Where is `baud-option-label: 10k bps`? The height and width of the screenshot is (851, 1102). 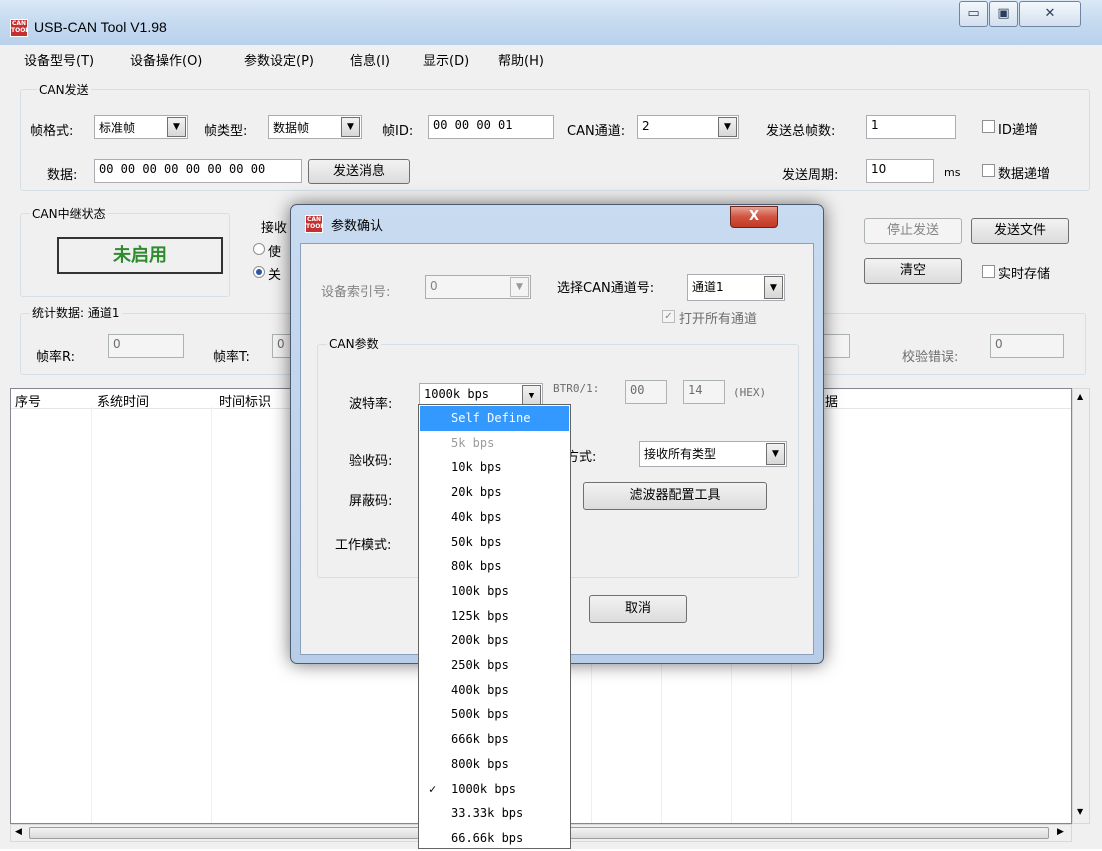 baud-option-label: 10k bps is located at coordinates (476, 467).